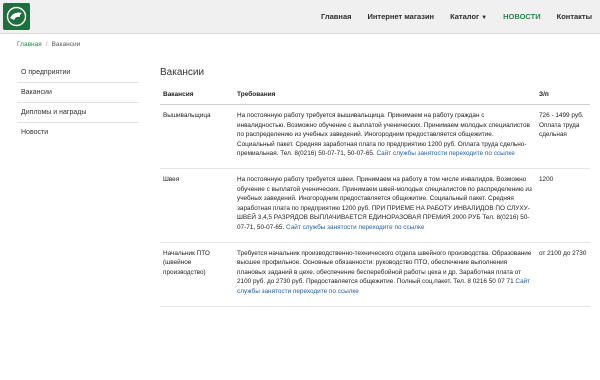  Describe the element at coordinates (78, 113) in the screenshot. I see `sidebar-item-diplomas: Дипломы и награды` at that location.